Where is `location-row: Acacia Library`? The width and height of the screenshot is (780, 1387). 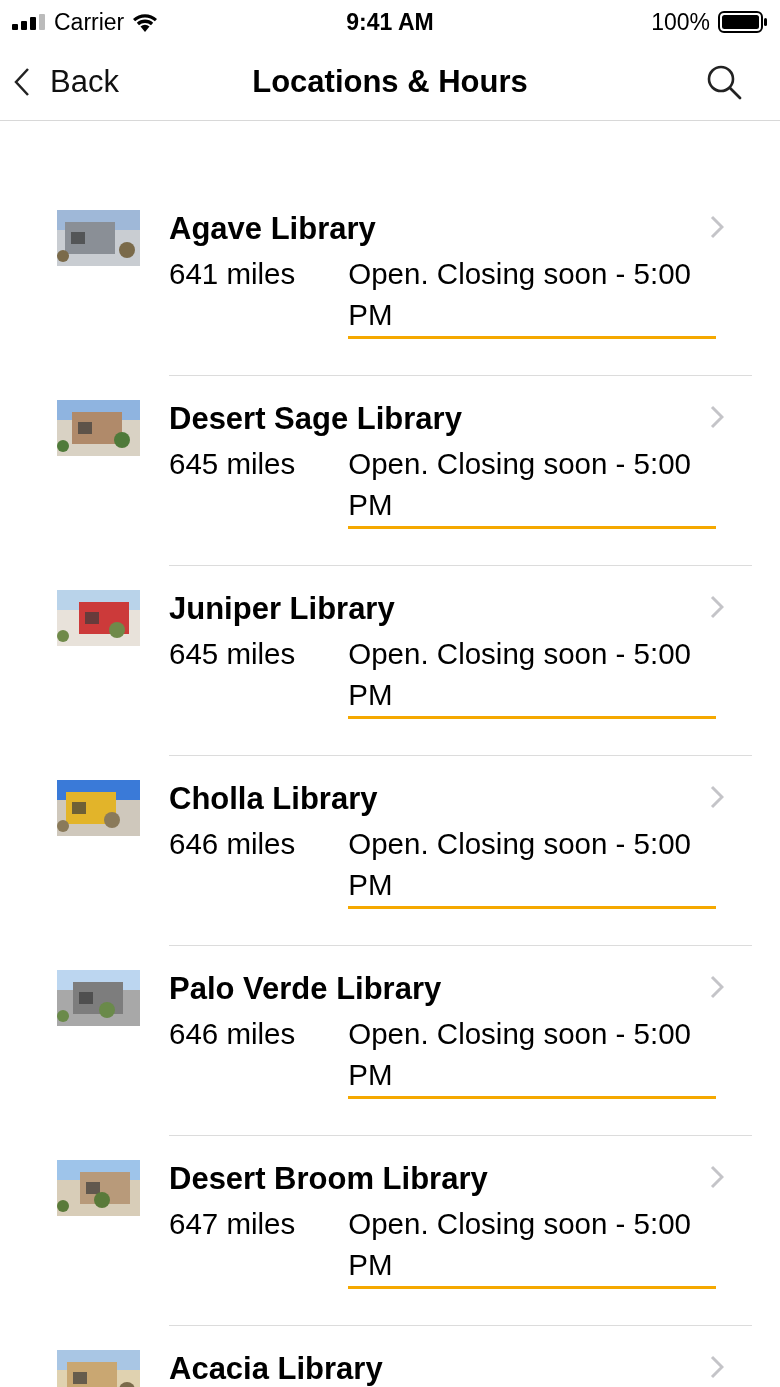 location-row: Acacia Library is located at coordinates (390, 1368).